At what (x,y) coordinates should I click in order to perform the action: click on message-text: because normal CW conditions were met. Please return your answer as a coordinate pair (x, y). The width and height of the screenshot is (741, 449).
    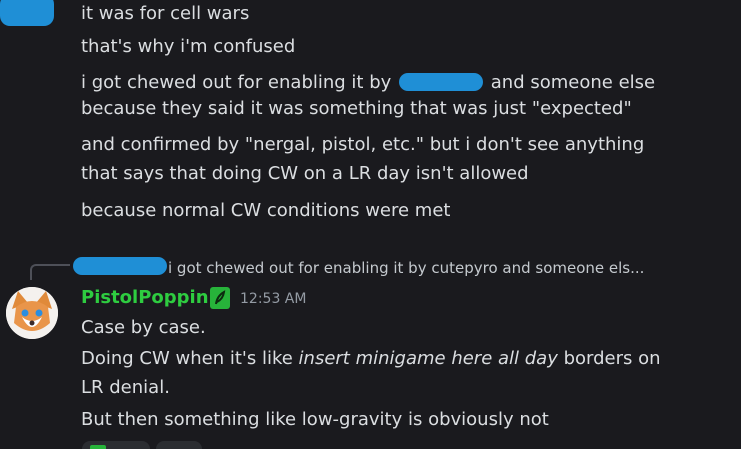
    Looking at the image, I should click on (266, 210).